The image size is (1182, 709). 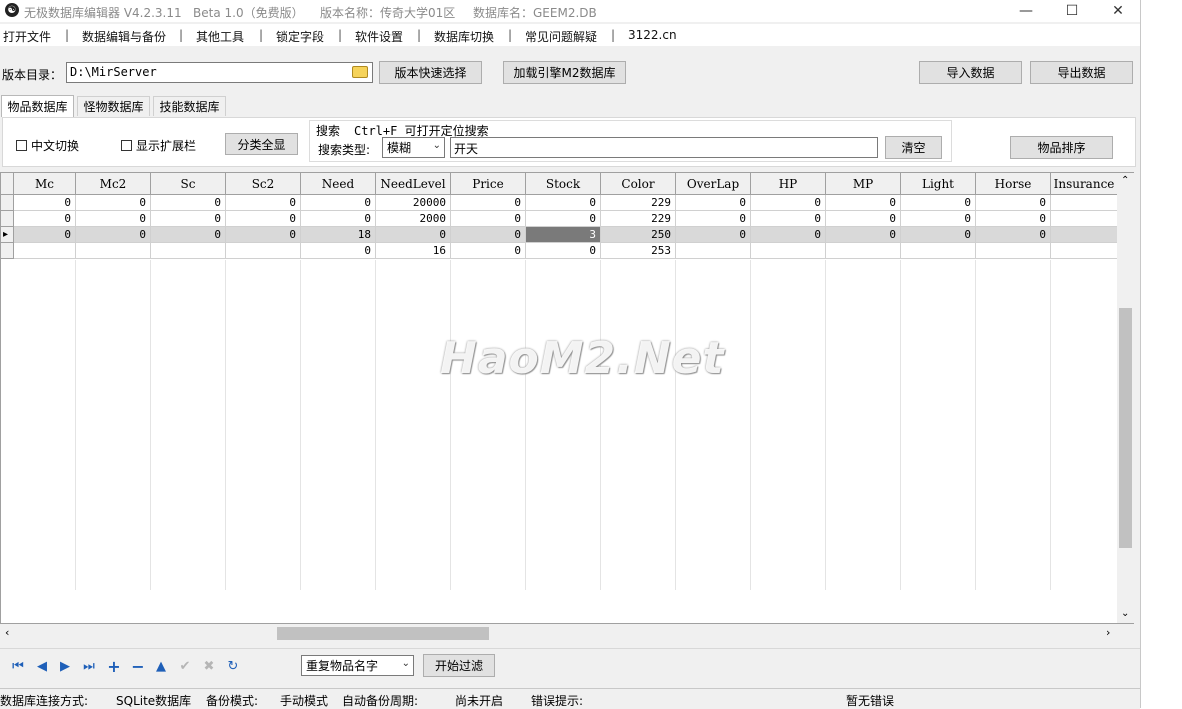 What do you see at coordinates (45, 184) in the screenshot?
I see `column-header-mc: Mc` at bounding box center [45, 184].